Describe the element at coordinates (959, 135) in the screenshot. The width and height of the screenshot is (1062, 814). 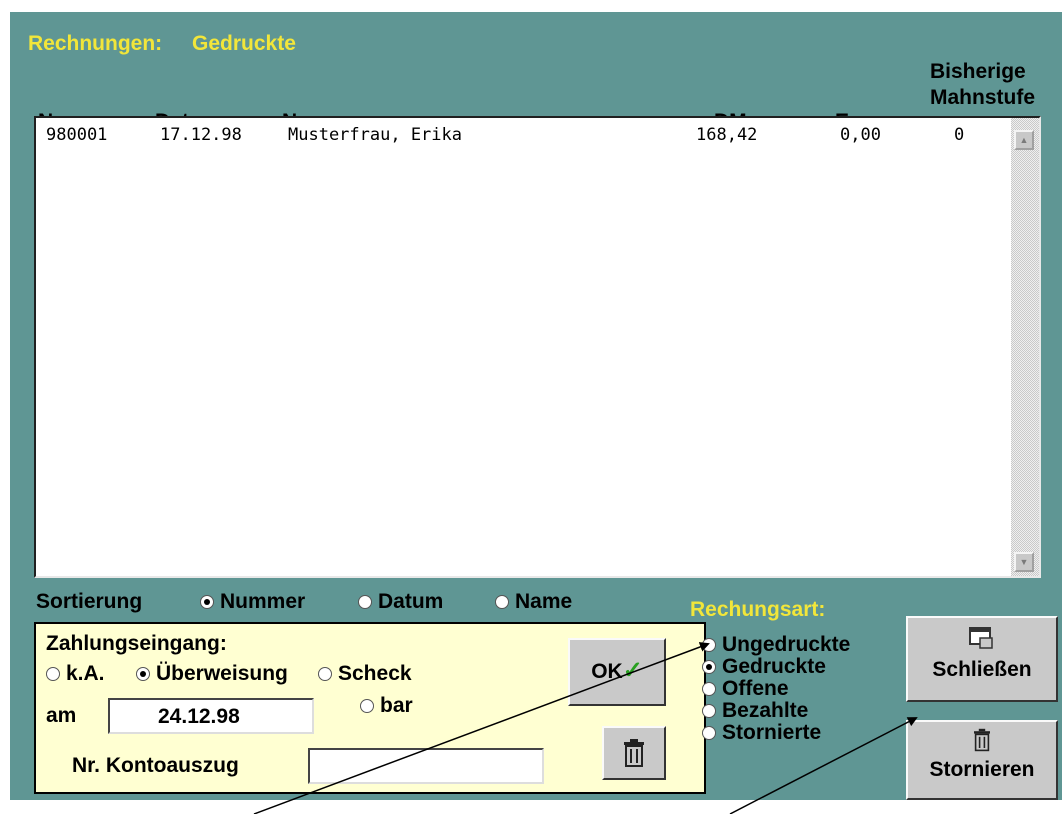
I see `cell-mahnstufe: 0` at that location.